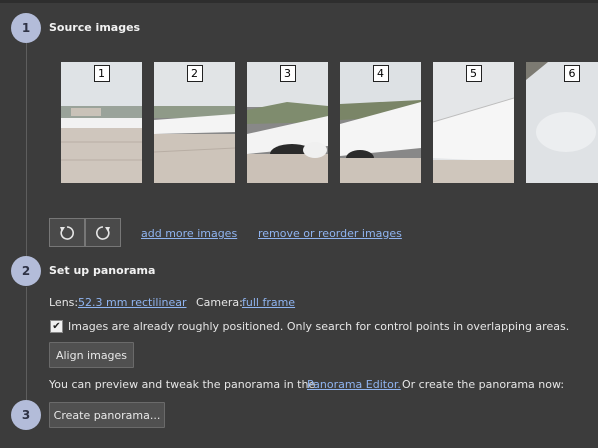 The image size is (598, 448). What do you see at coordinates (101, 122) in the screenshot?
I see `image-thumbnail-1: 1` at bounding box center [101, 122].